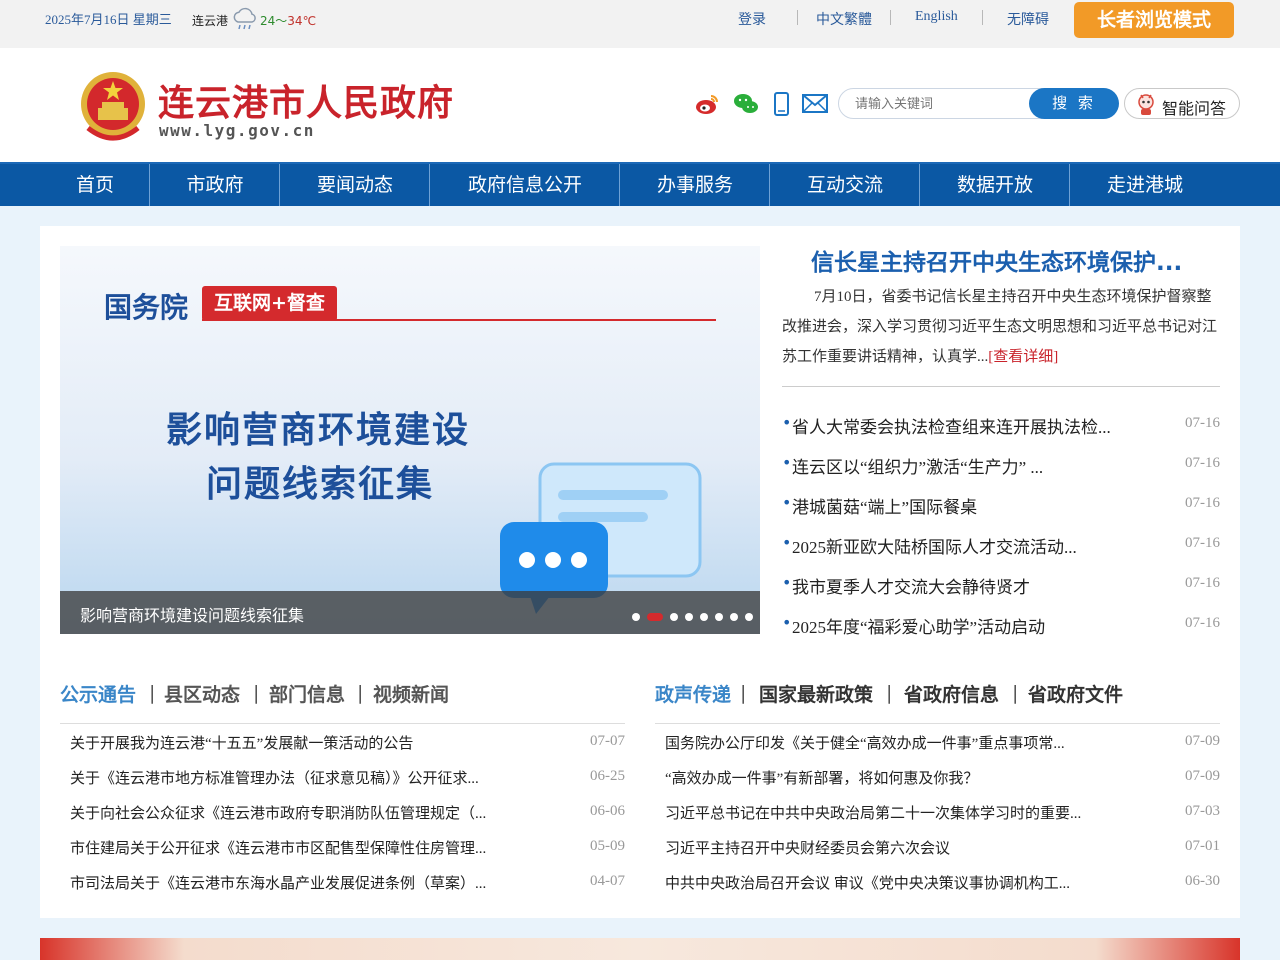 Image resolution: width=1280 pixels, height=960 pixels. I want to click on slide-caption-text: 影响营商环境建设问题线索征集, so click(192, 615).